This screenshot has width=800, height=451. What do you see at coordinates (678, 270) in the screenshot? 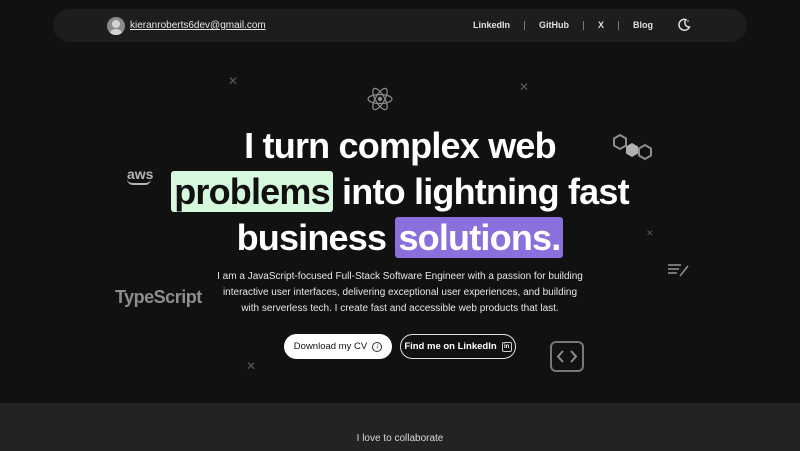
I see `notes-icon` at bounding box center [678, 270].